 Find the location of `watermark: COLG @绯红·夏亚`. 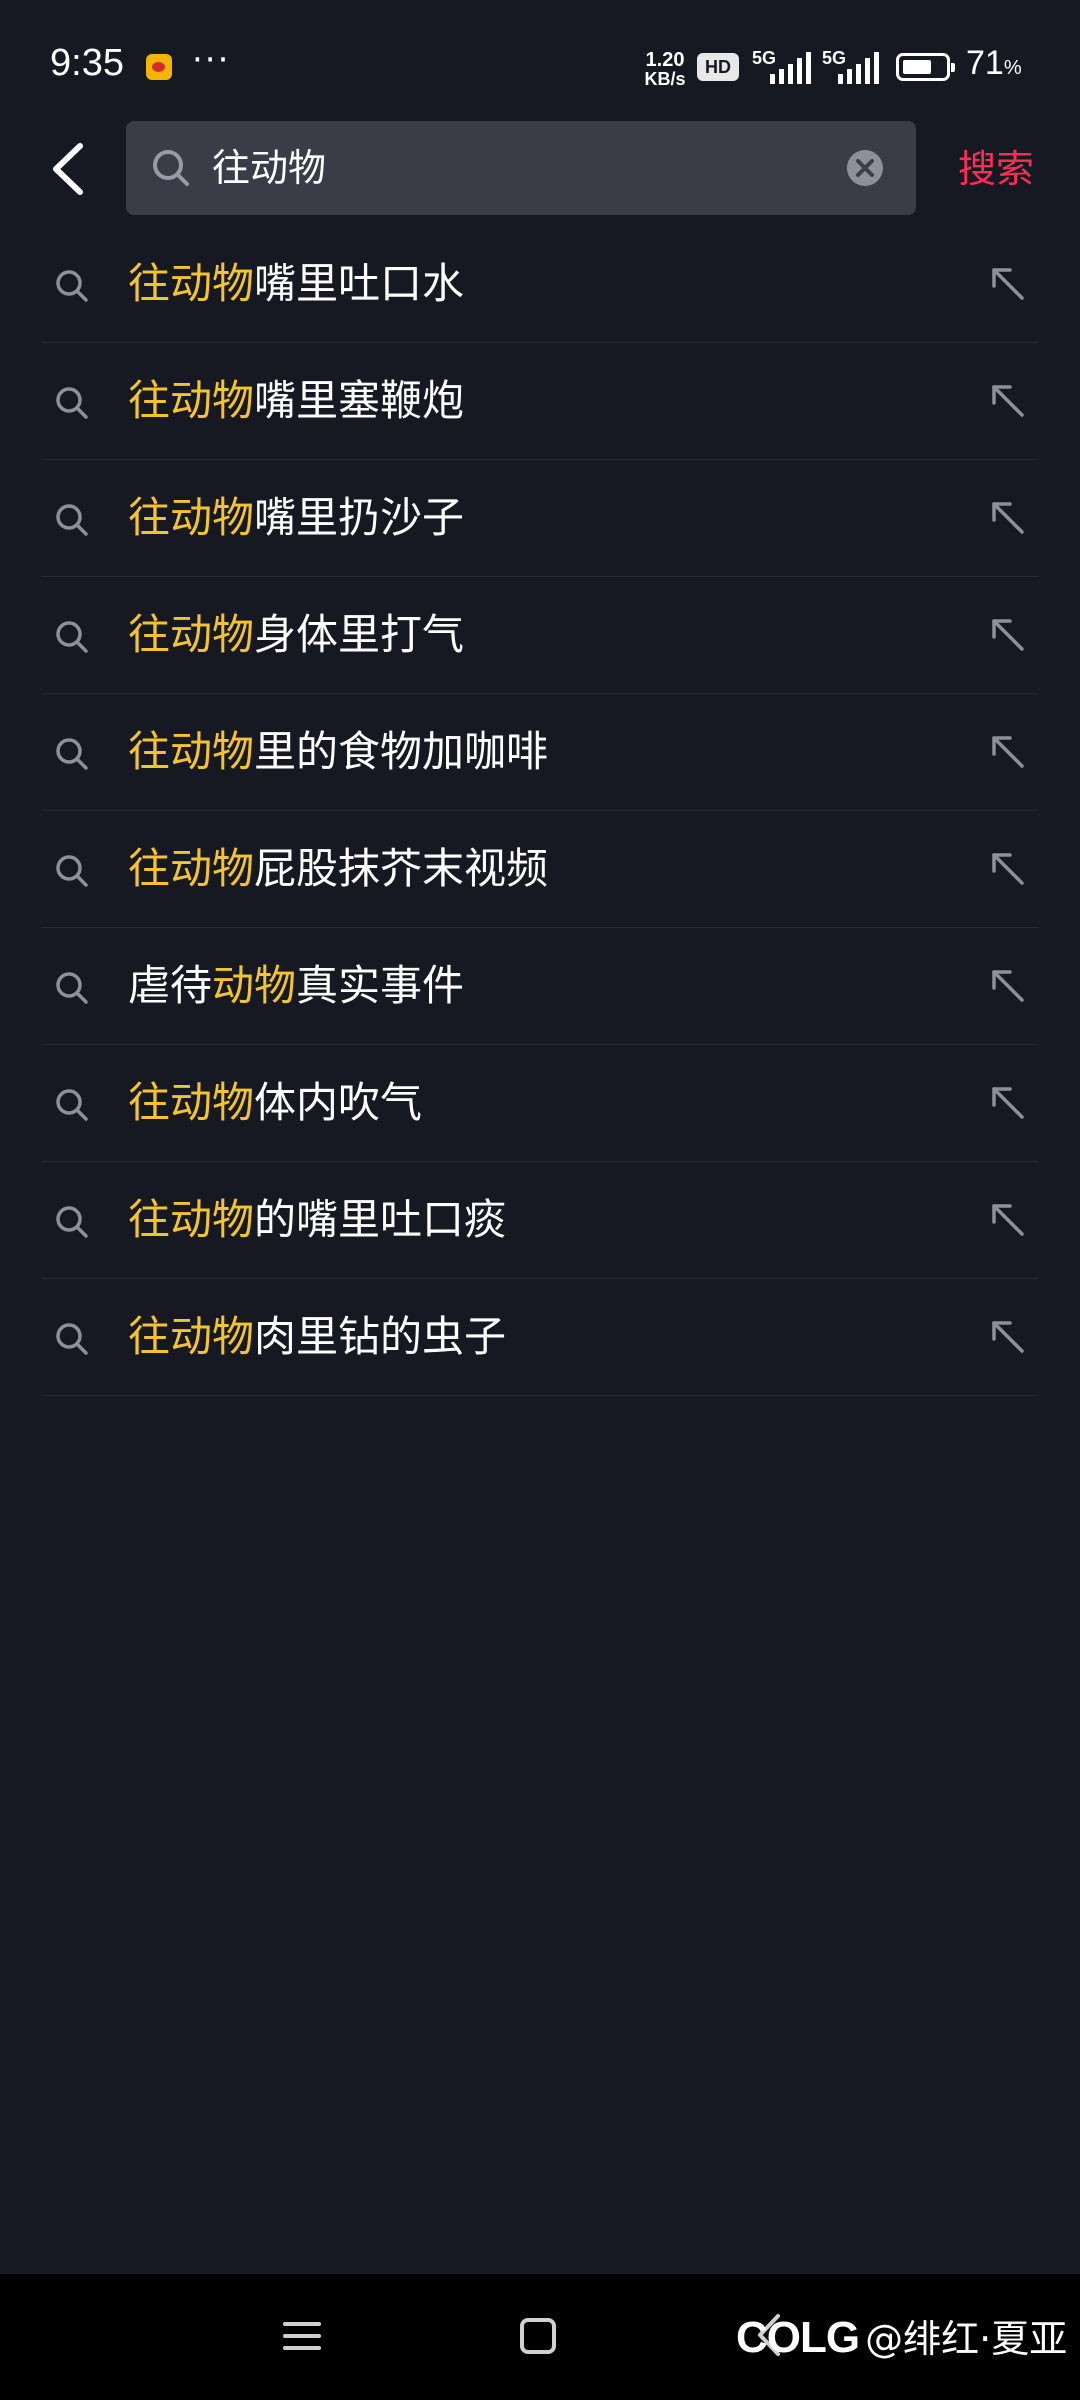

watermark: COLG @绯红·夏亚 is located at coordinates (901, 2335).